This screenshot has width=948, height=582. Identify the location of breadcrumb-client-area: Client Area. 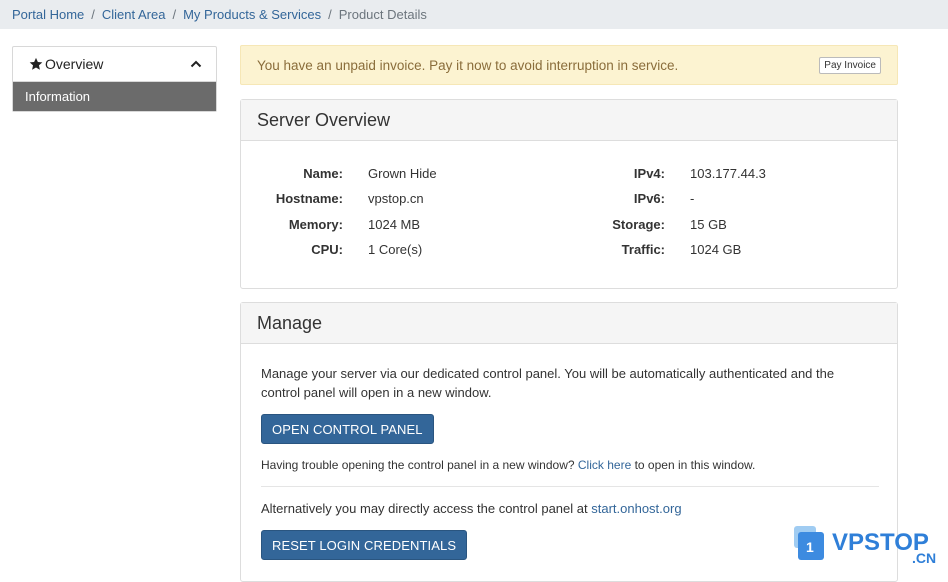
(134, 14).